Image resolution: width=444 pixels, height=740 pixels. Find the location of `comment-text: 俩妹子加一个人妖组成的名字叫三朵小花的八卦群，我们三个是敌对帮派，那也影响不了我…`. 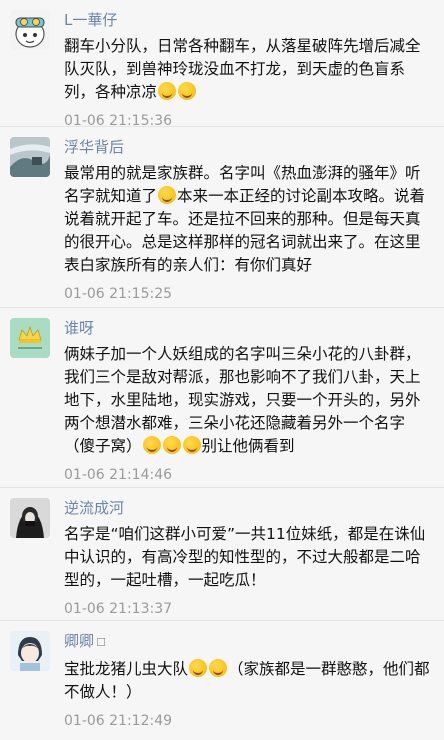

comment-text: 俩妹子加一个人妖组成的名字叫三朵小花的八卦群，我们三个是敌对帮派，那也影响不了我… is located at coordinates (249, 400).